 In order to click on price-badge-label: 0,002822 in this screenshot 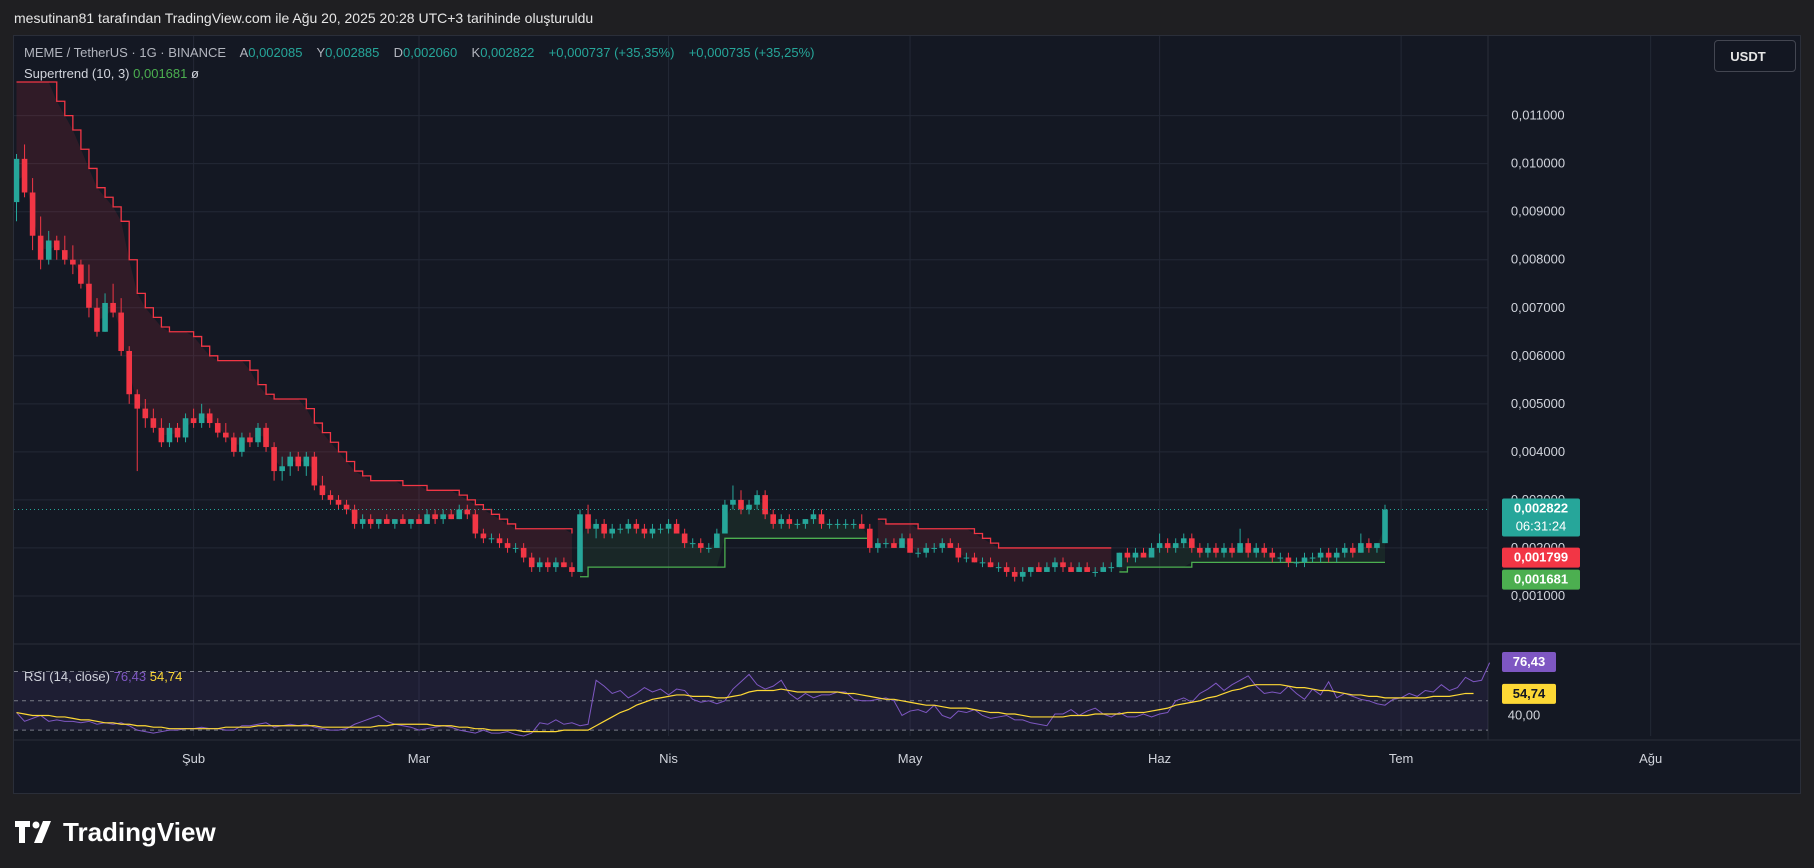, I will do `click(1541, 507)`.